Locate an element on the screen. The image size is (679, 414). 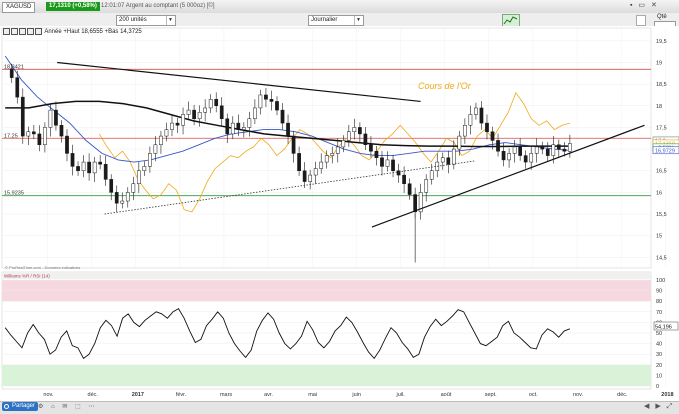
units-select: 200 unités ▼ is located at coordinates (146, 20).